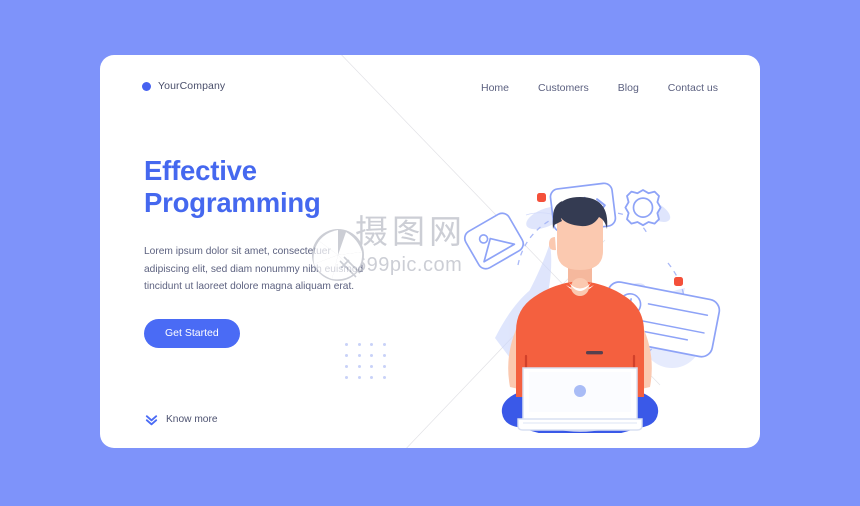  Describe the element at coordinates (146, 86) in the screenshot. I see `brand-dot-icon` at that location.